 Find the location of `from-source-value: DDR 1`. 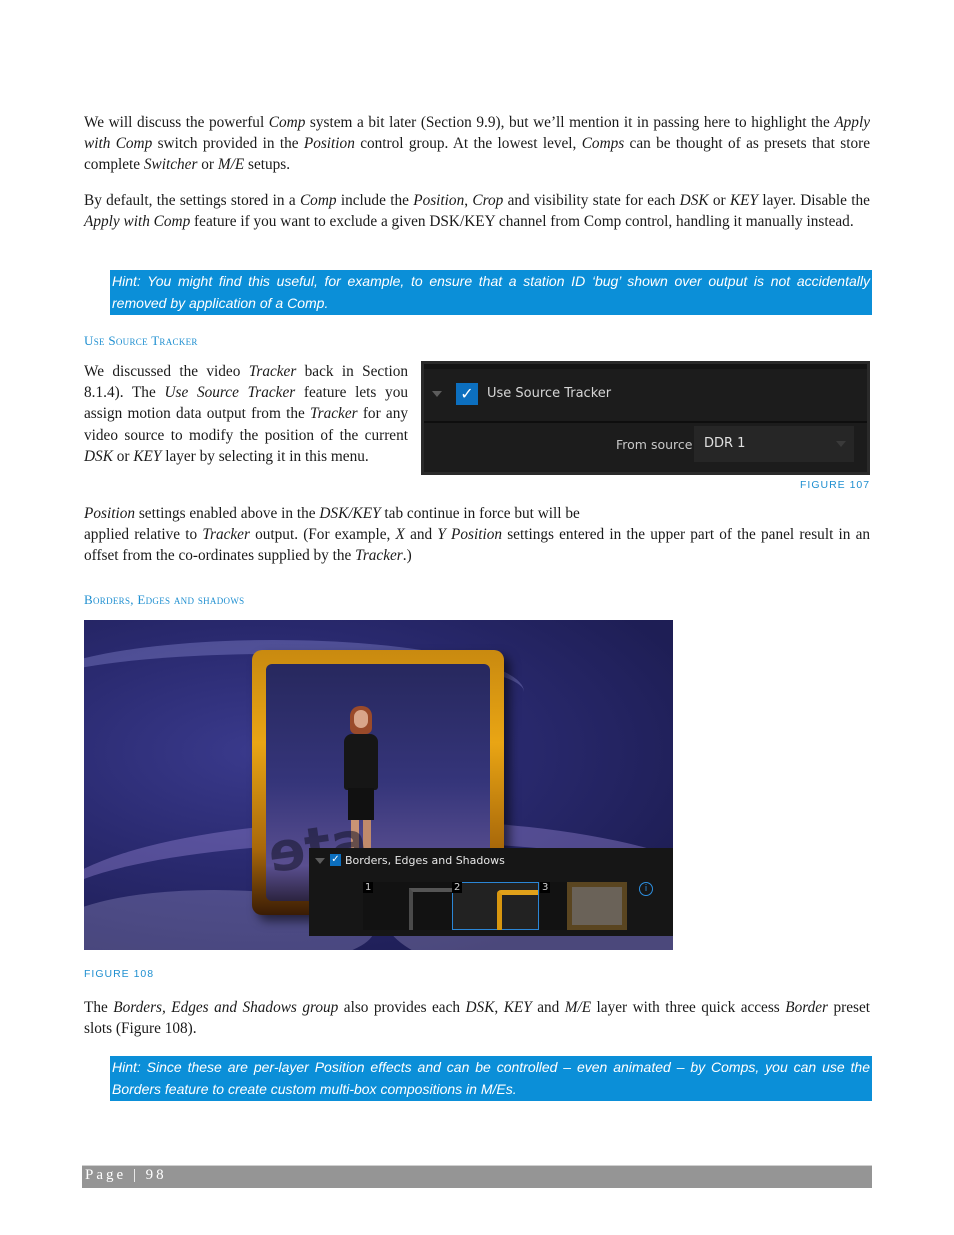

from-source-value: DDR 1 is located at coordinates (725, 443).